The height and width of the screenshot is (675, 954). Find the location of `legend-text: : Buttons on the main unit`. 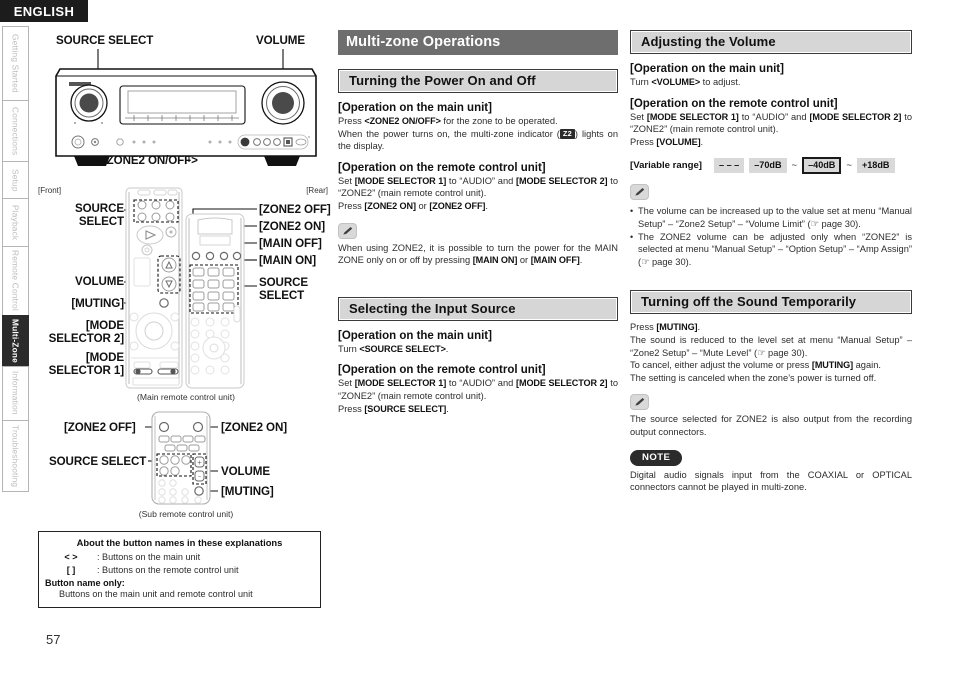

legend-text: : Buttons on the main unit is located at coordinates (149, 557).